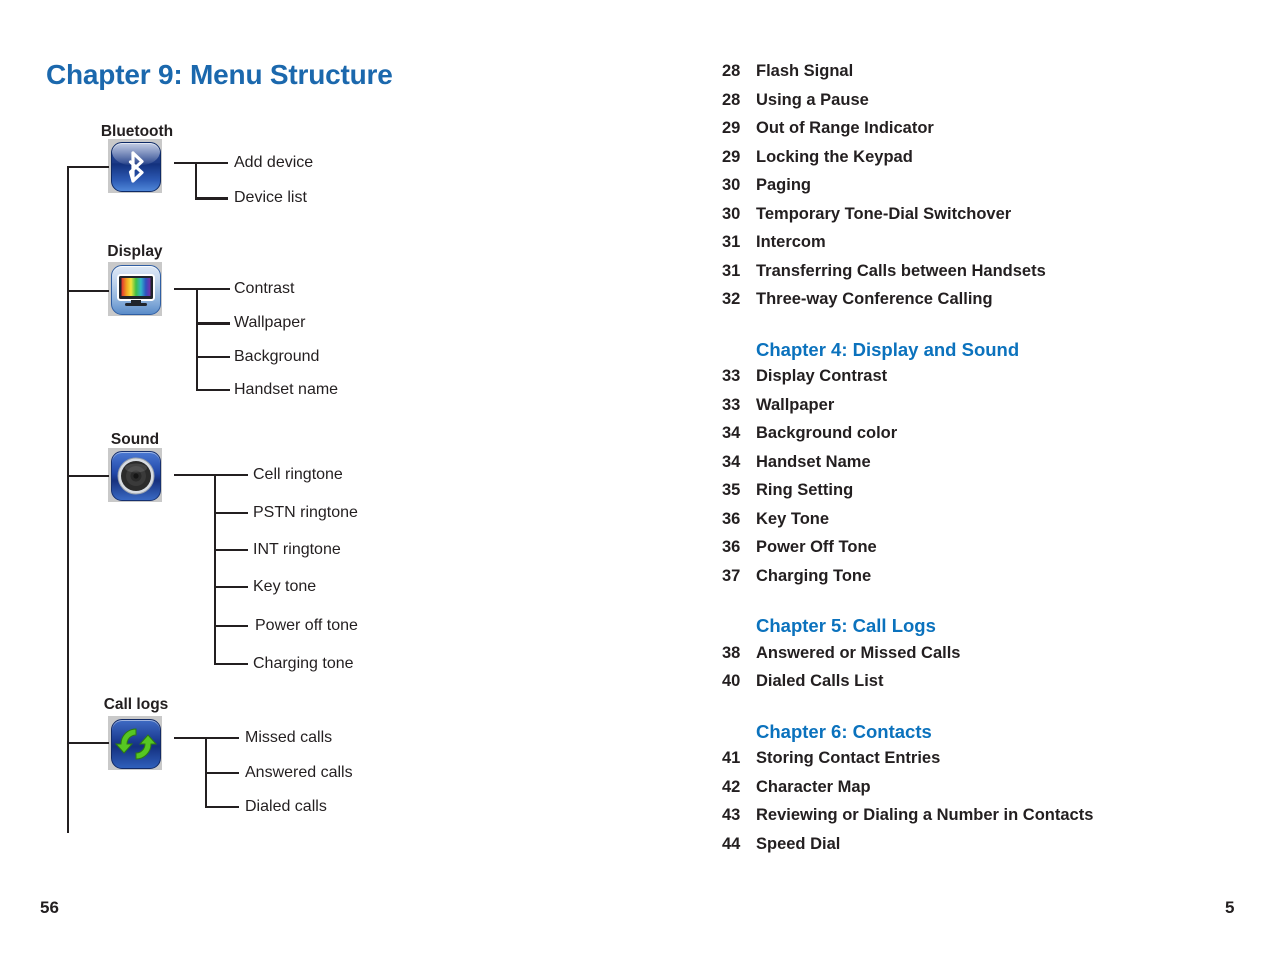 Image resolution: width=1271 pixels, height=954 pixels. Describe the element at coordinates (135, 166) in the screenshot. I see `bluetooth-icon` at that location.